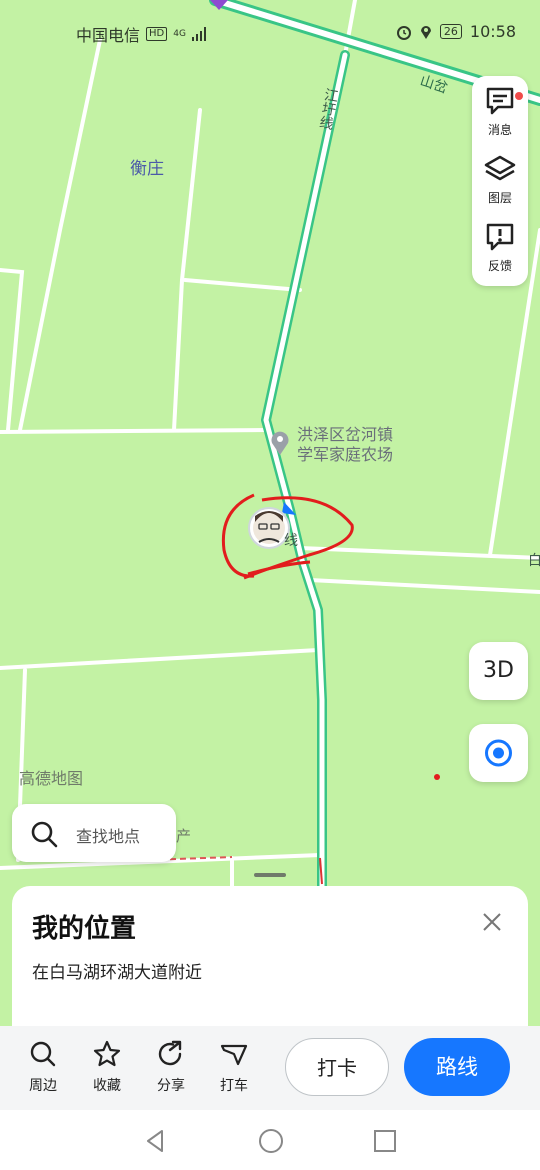 The width and height of the screenshot is (540, 1170). I want to click on feedback-icon, so click(500, 237).